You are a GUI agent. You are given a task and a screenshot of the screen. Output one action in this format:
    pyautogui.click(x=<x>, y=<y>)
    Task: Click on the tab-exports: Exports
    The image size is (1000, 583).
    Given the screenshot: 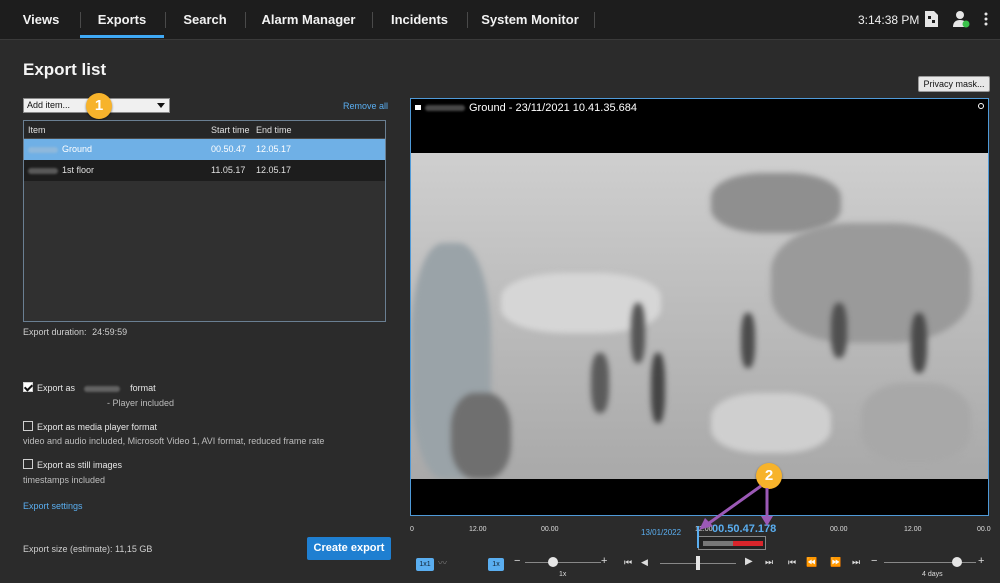 What is the action you would take?
    pyautogui.click(x=122, y=20)
    